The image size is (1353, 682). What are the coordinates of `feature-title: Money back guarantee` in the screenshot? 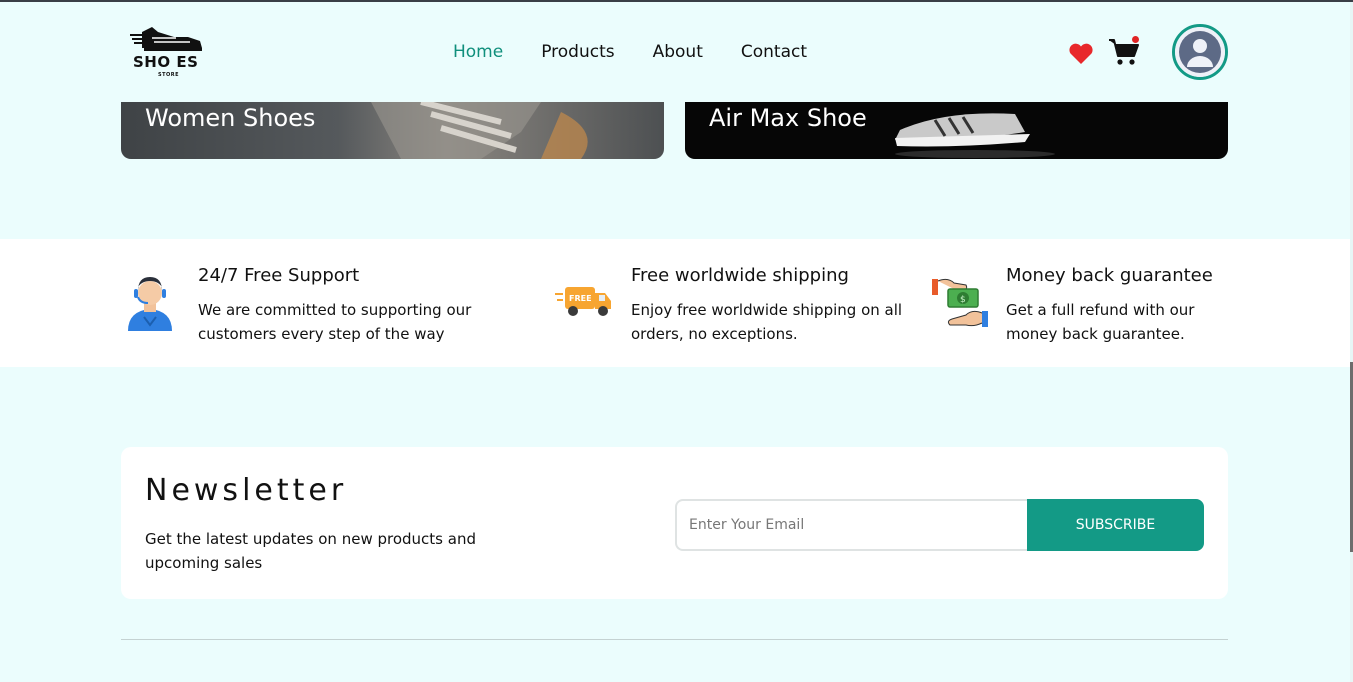 It's located at (1109, 275).